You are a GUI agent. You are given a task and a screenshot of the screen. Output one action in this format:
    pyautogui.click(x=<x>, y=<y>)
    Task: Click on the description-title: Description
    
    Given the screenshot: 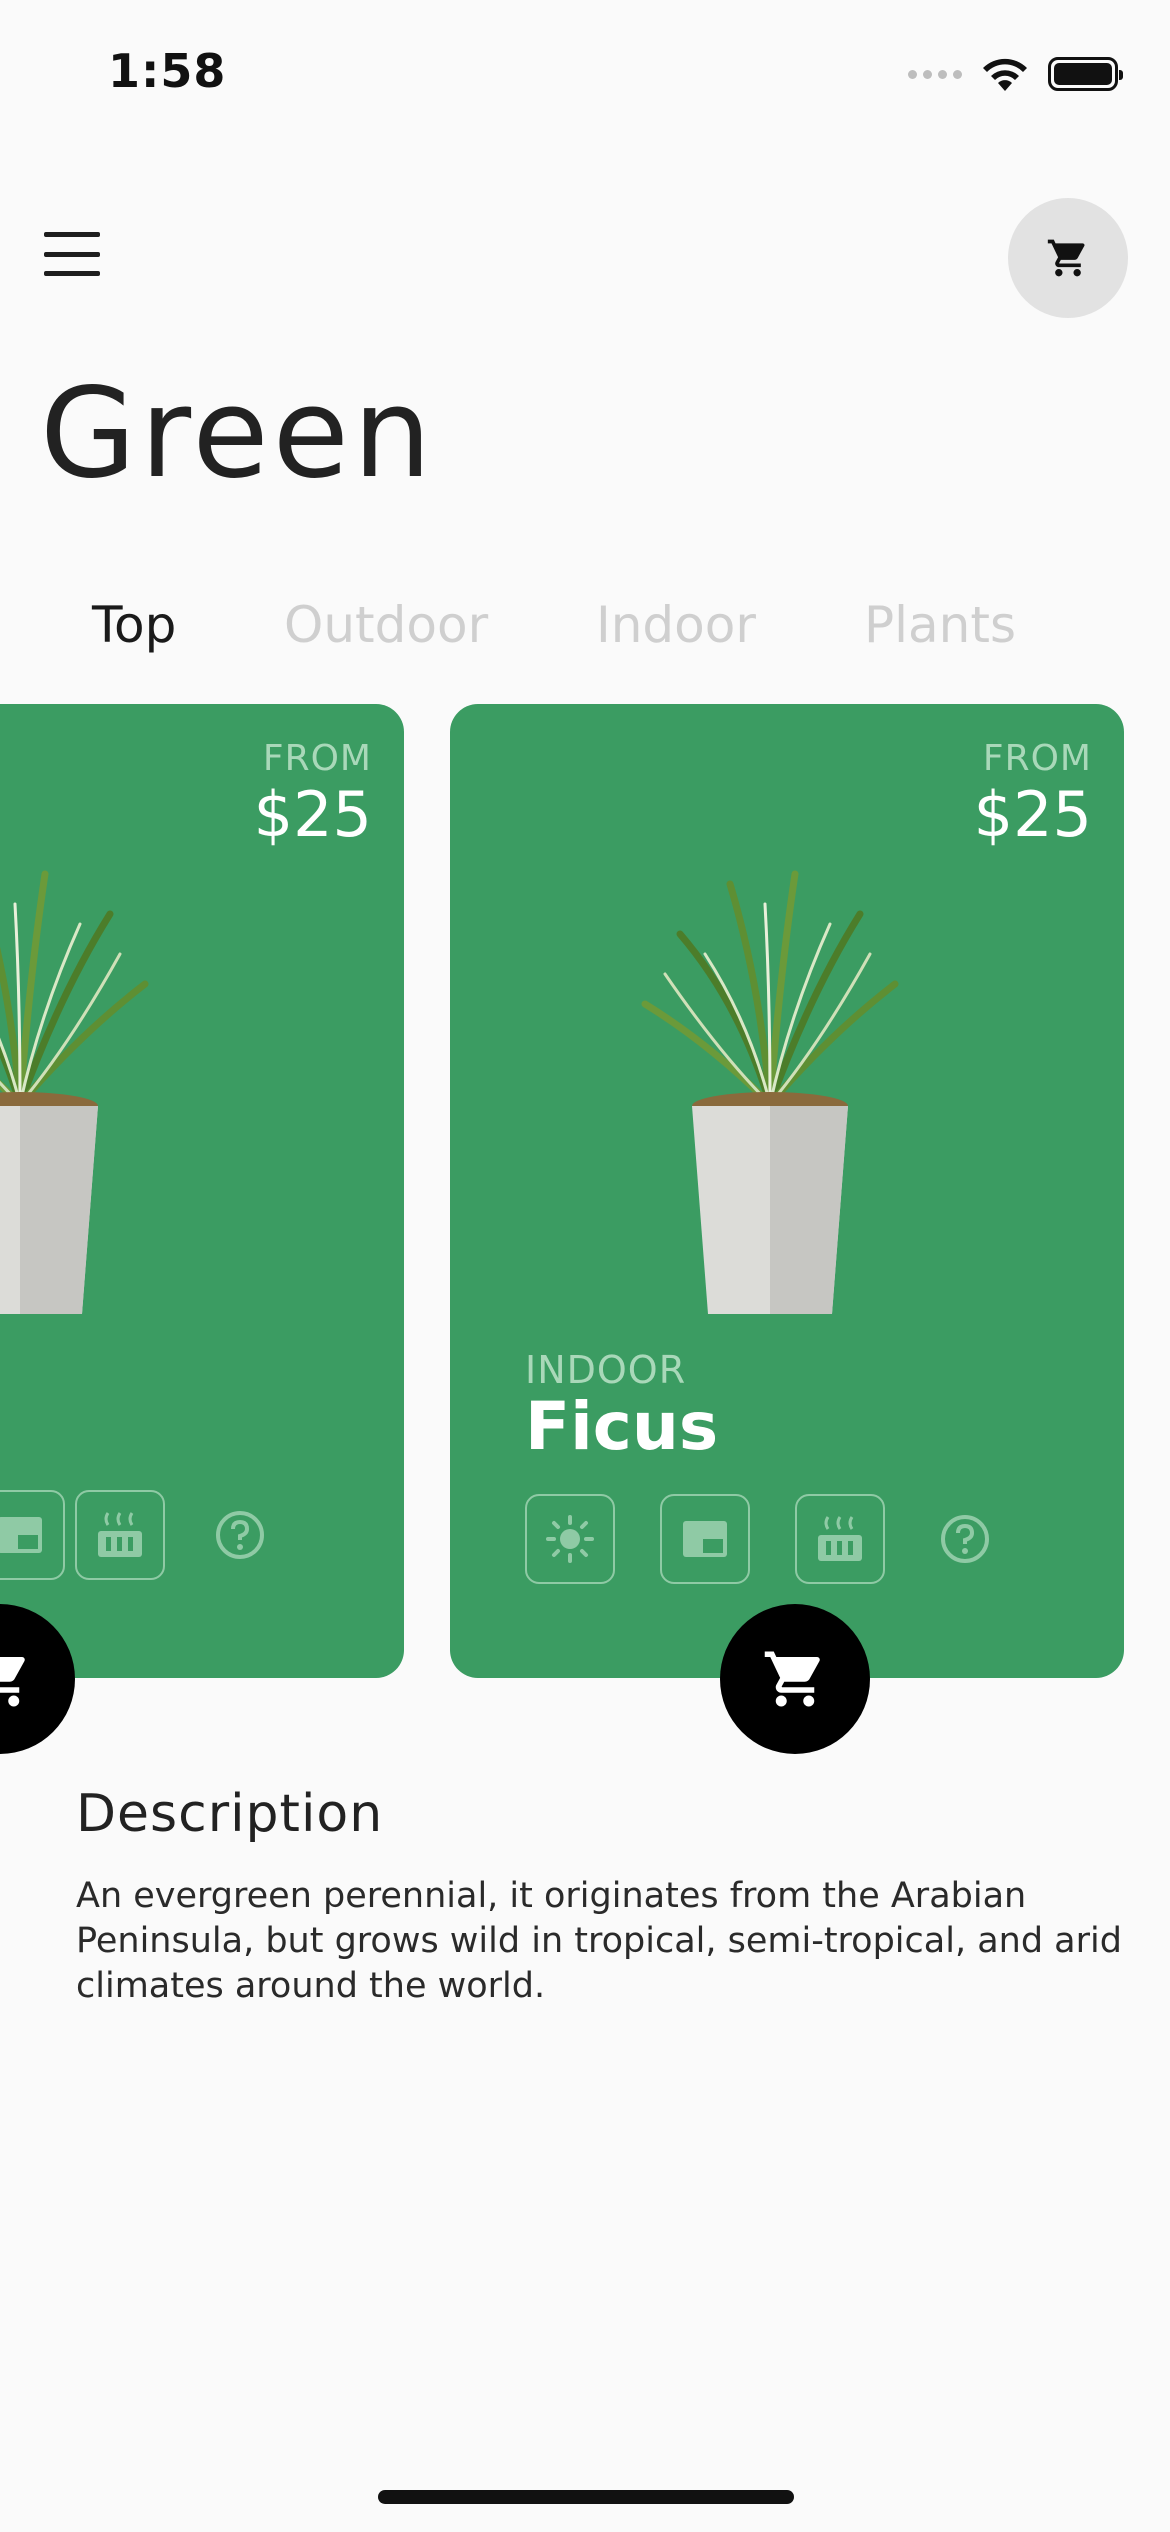 What is the action you would take?
    pyautogui.click(x=230, y=1814)
    